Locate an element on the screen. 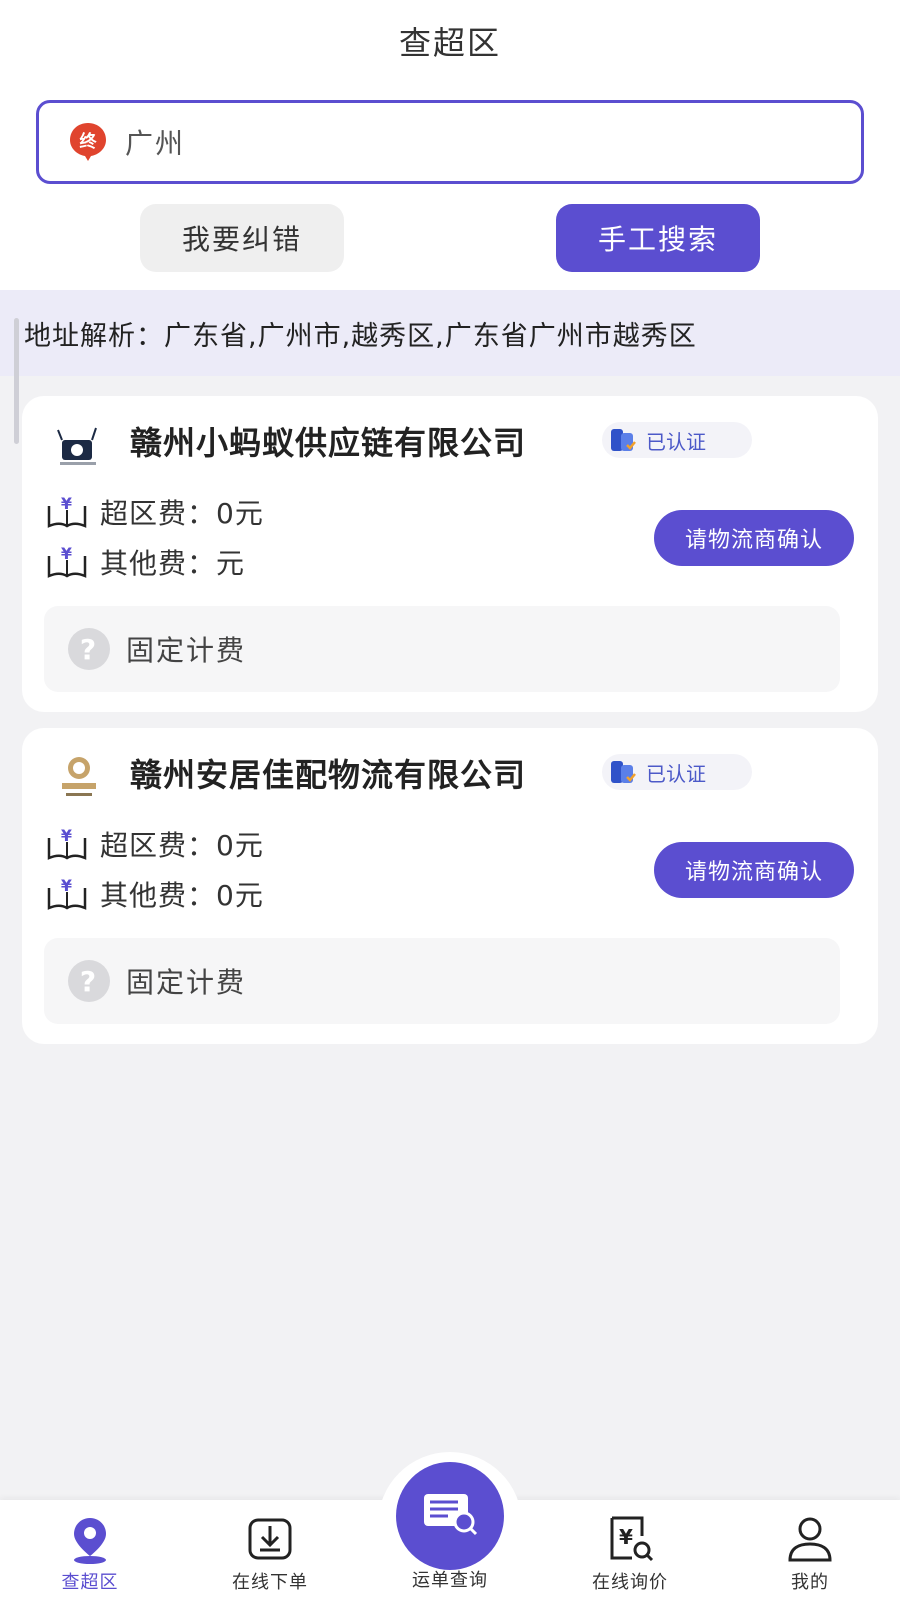 Image resolution: width=900 pixels, height=1600 pixels. address-parse-bar: 地址解析：广东省,广州市,越秀区,广东省广州市越秀区 is located at coordinates (450, 333).